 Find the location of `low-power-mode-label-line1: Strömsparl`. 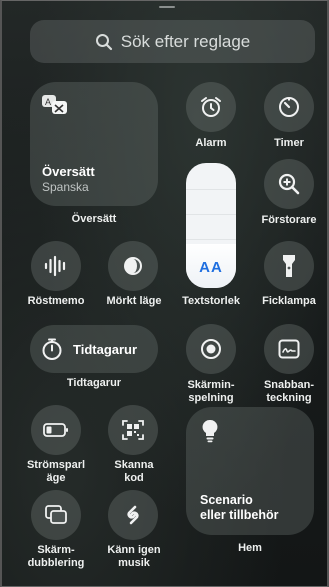

low-power-mode-label-line1: Strömsparl is located at coordinates (56, 465).